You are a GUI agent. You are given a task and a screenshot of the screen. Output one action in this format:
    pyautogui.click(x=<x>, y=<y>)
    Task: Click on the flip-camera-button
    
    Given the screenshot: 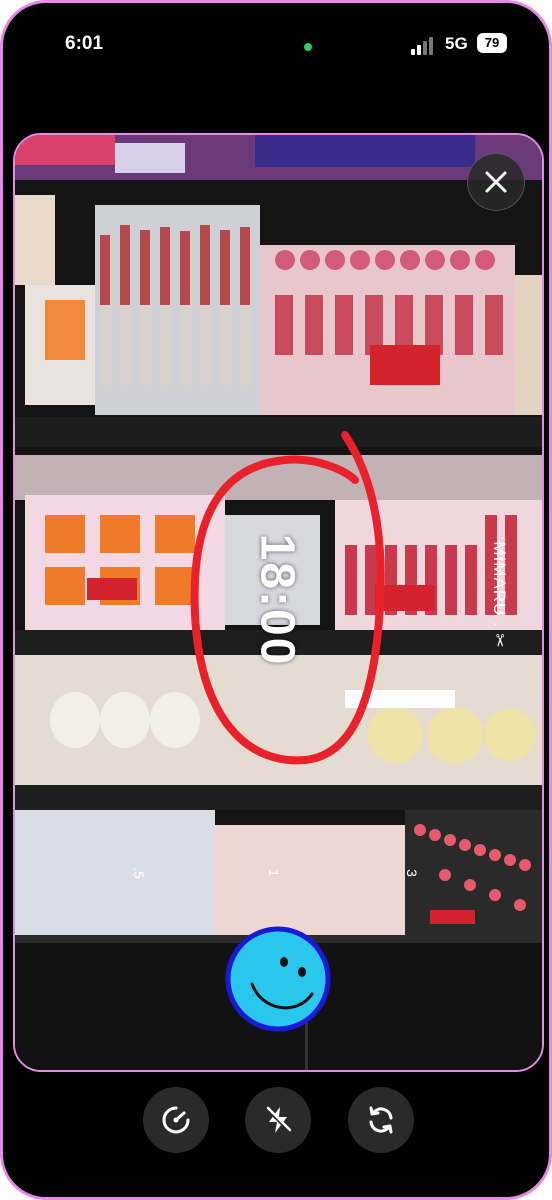 What is the action you would take?
    pyautogui.click(x=381, y=1120)
    